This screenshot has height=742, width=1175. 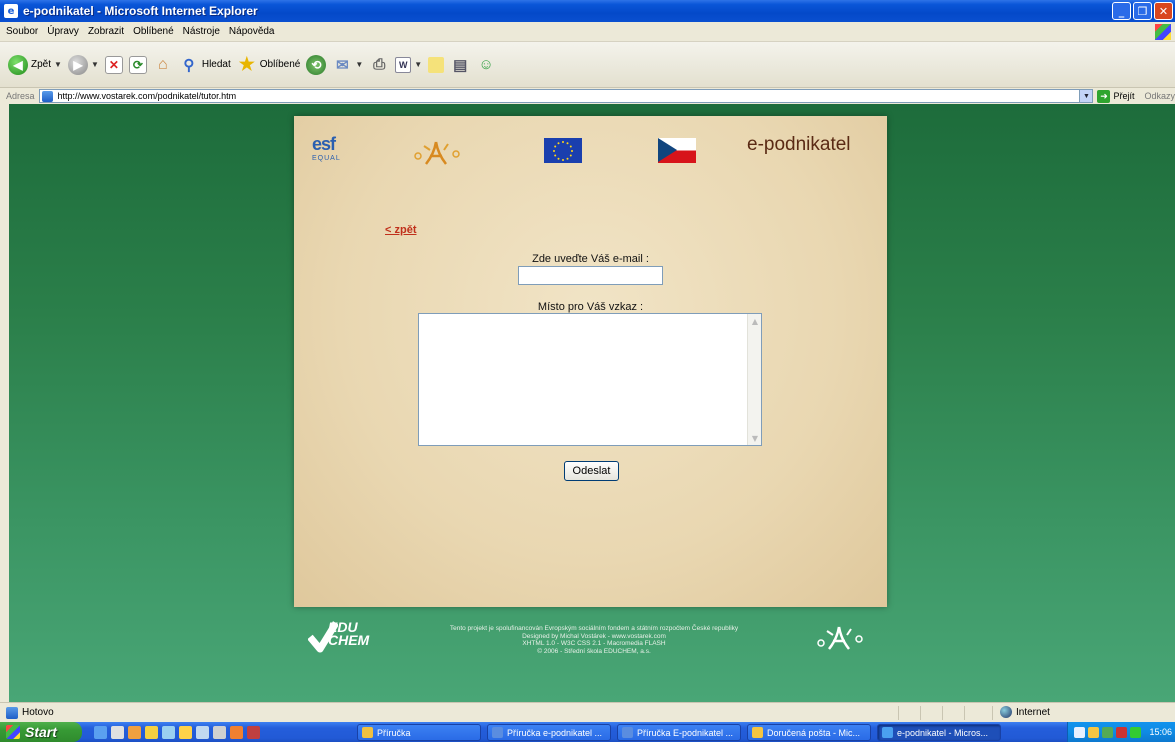 I want to click on back-button: ◀ Zpět ▼, so click(x=35, y=64).